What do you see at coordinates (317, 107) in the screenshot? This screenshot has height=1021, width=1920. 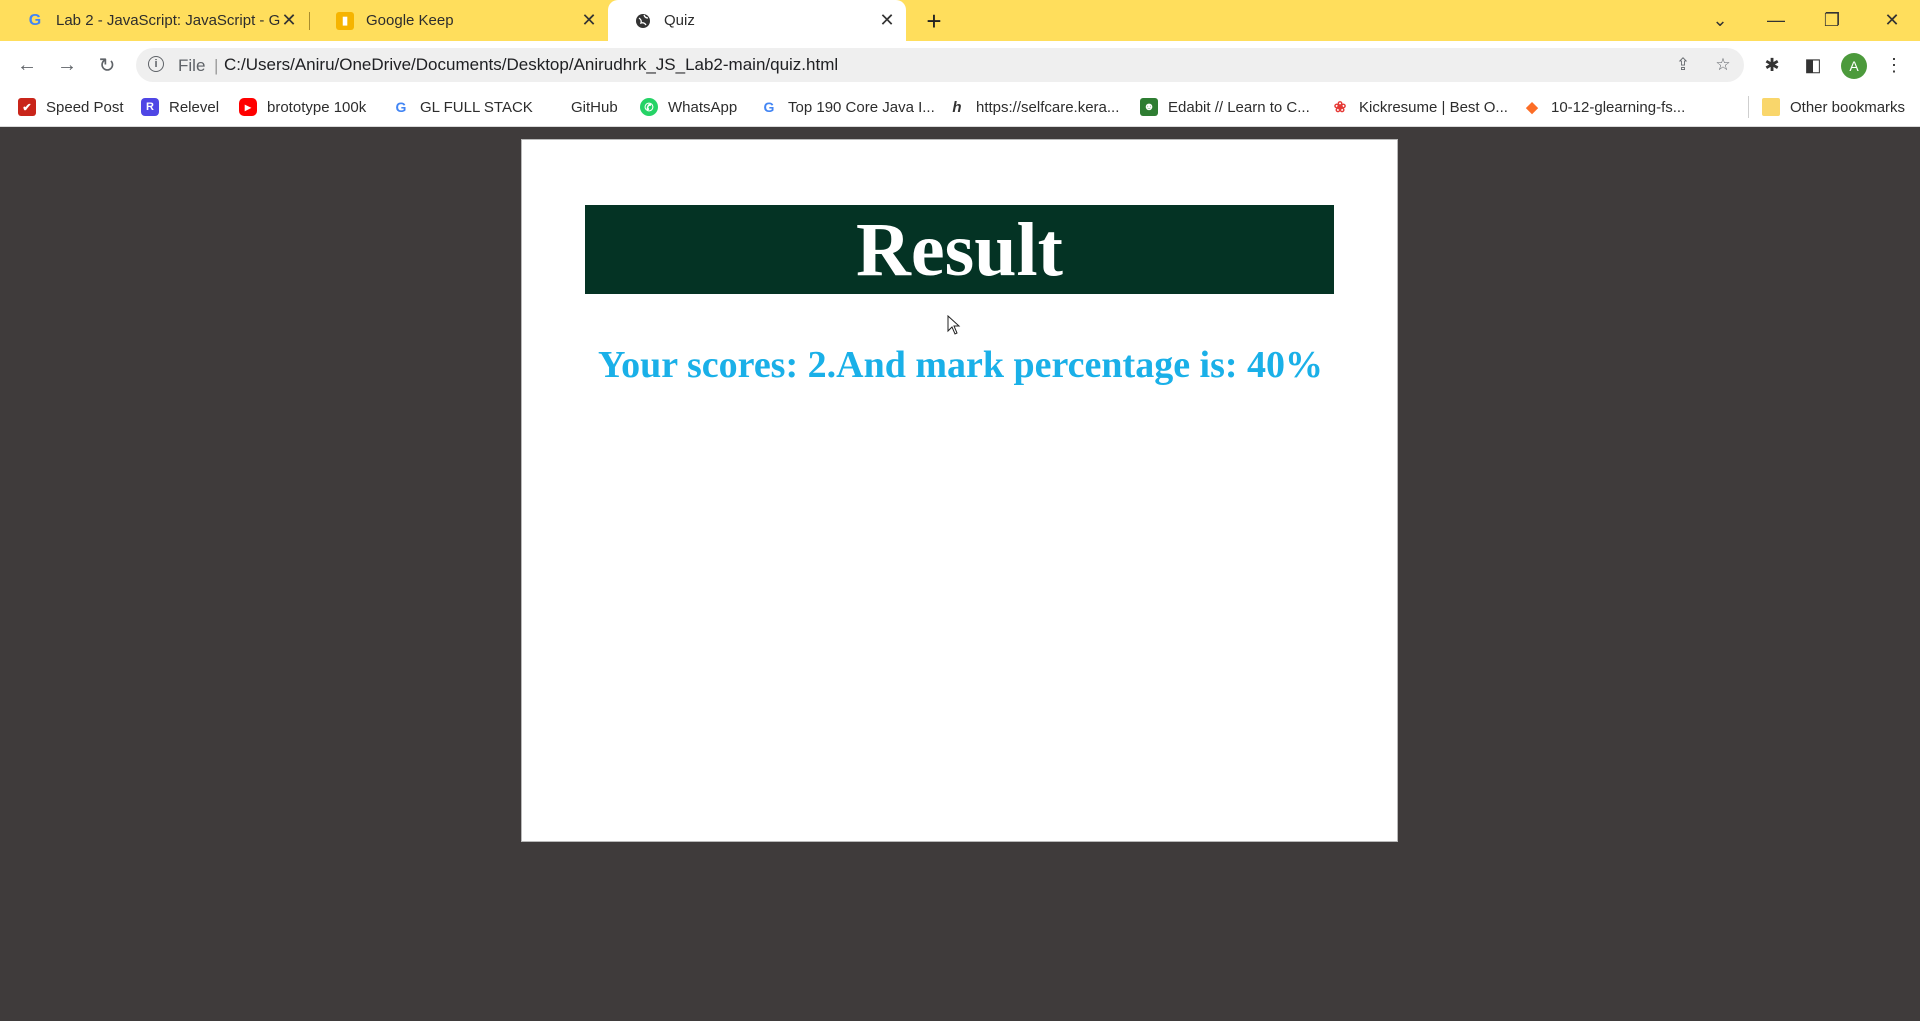 I see `bookmark-label: brototype 100k` at bounding box center [317, 107].